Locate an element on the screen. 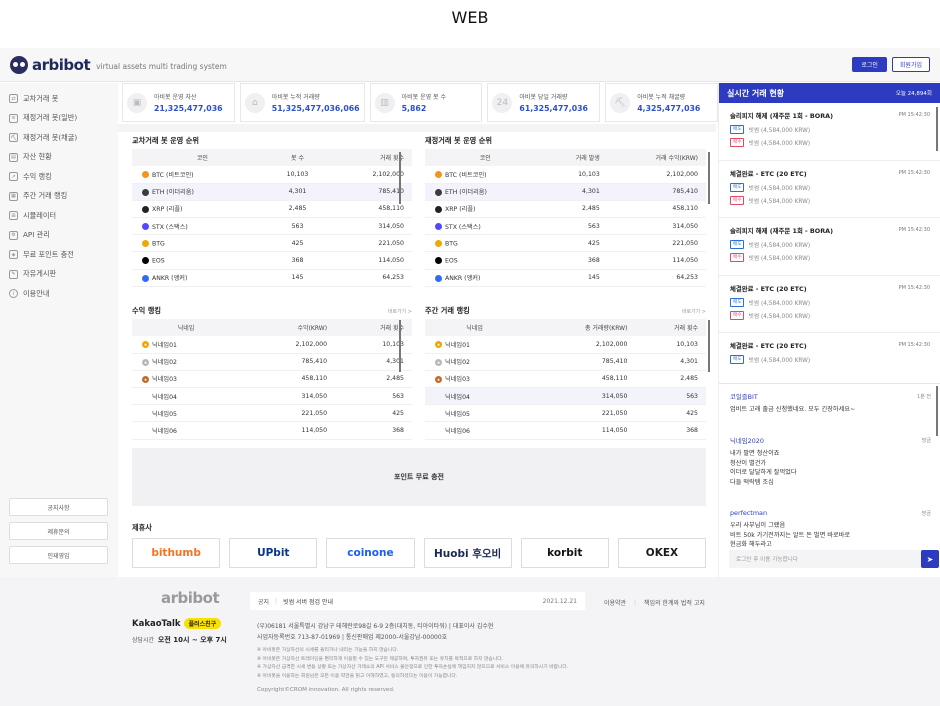 Image resolution: width=940 pixels, height=706 pixels. sidebar-item: ⚙ API 관리 is located at coordinates (59, 236).